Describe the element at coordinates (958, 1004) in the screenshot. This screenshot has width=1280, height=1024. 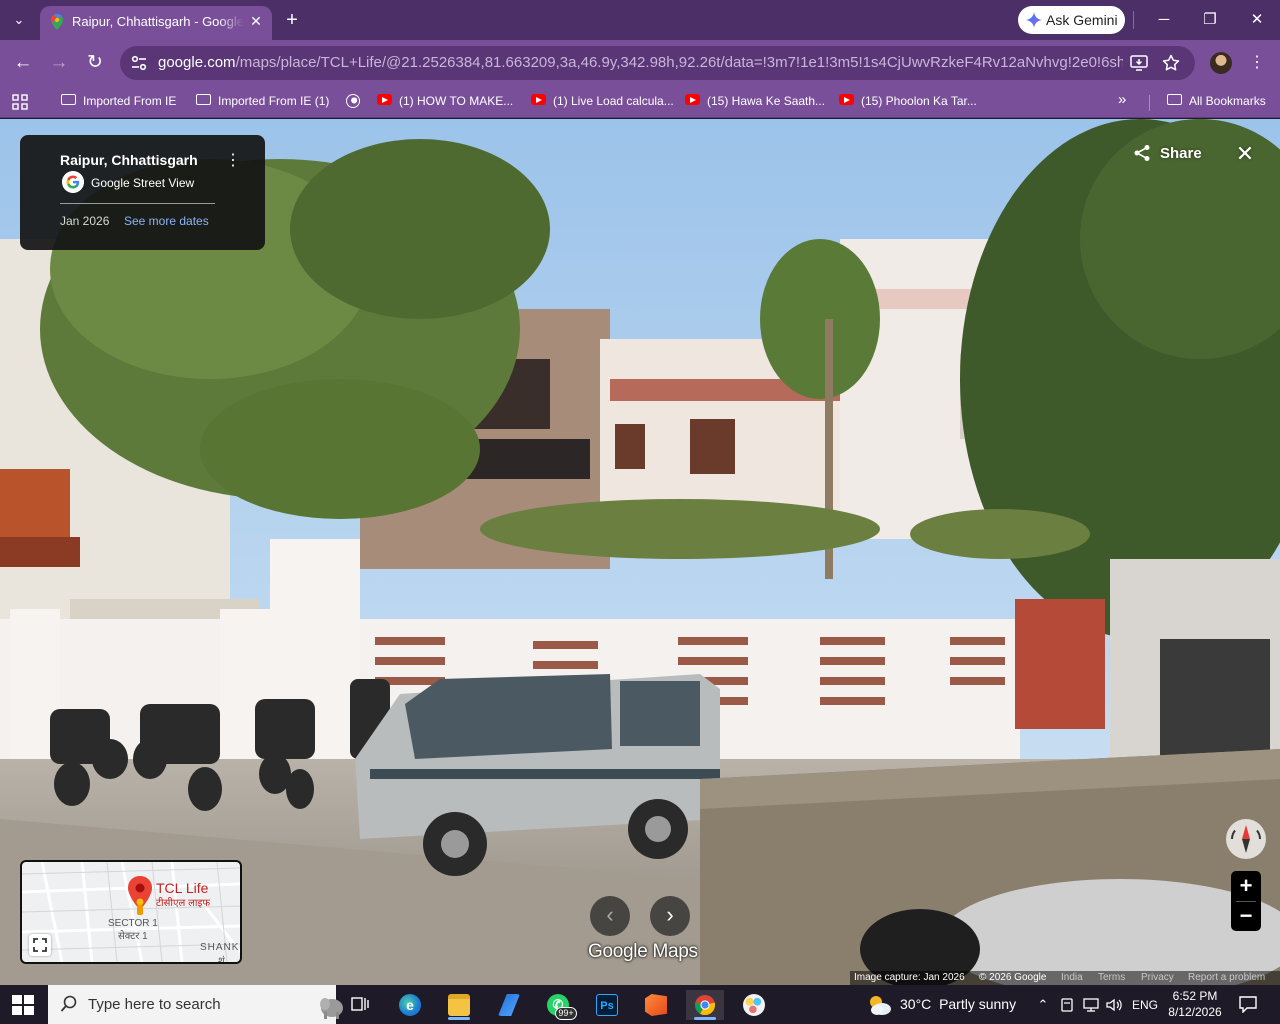
I see `weather-text: 30°C Partly sunny` at that location.